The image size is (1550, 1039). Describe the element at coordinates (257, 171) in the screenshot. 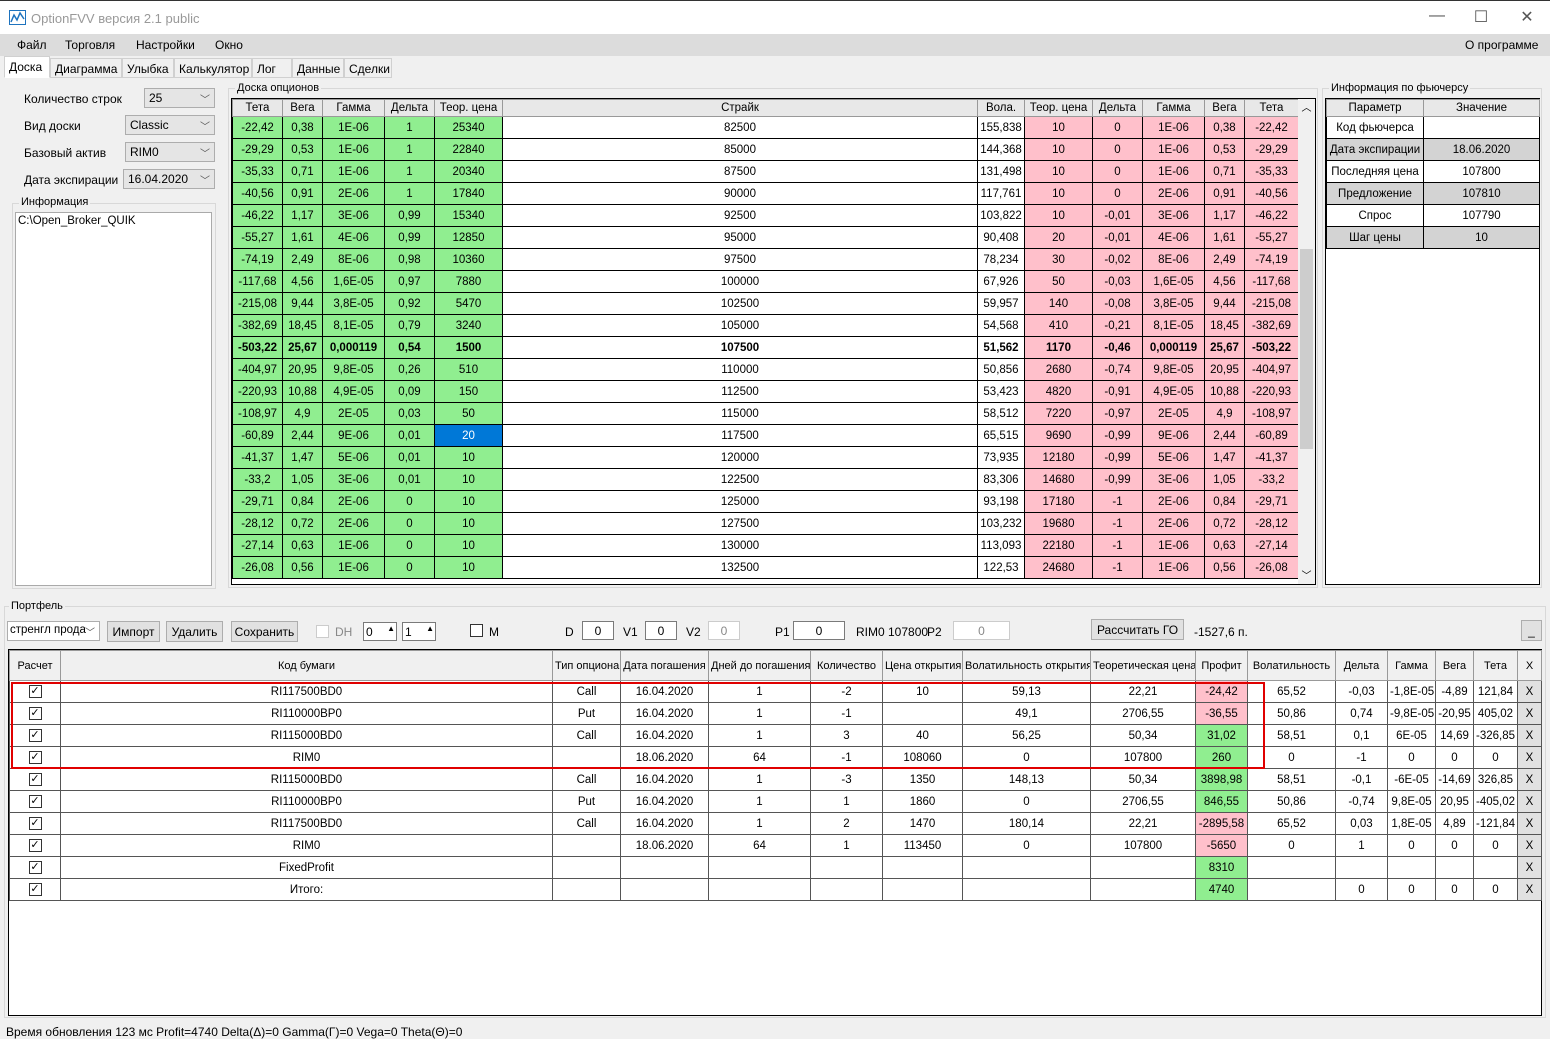

I see `board-cell: -35,33` at that location.